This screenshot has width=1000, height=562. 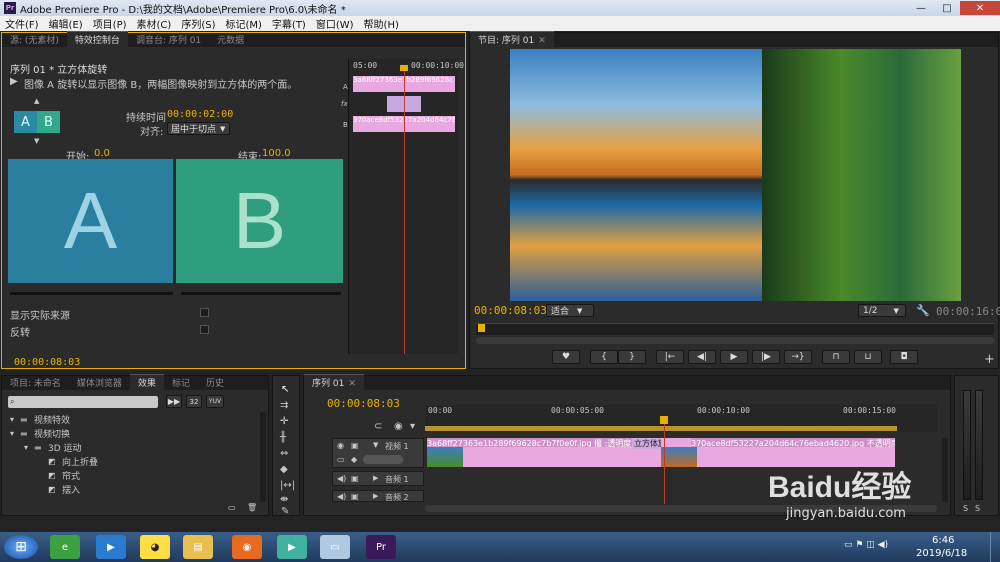 What do you see at coordinates (131, 461) in the screenshot?
I see `effects-tree-item: ◩ 向上折叠` at bounding box center [131, 461].